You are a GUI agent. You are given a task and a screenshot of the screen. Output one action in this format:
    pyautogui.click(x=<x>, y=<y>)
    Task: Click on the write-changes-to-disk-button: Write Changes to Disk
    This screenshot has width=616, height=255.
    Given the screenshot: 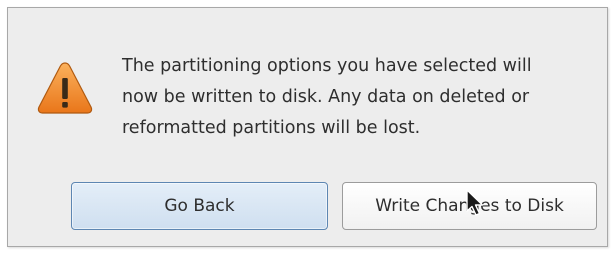 What is the action you would take?
    pyautogui.click(x=469, y=206)
    